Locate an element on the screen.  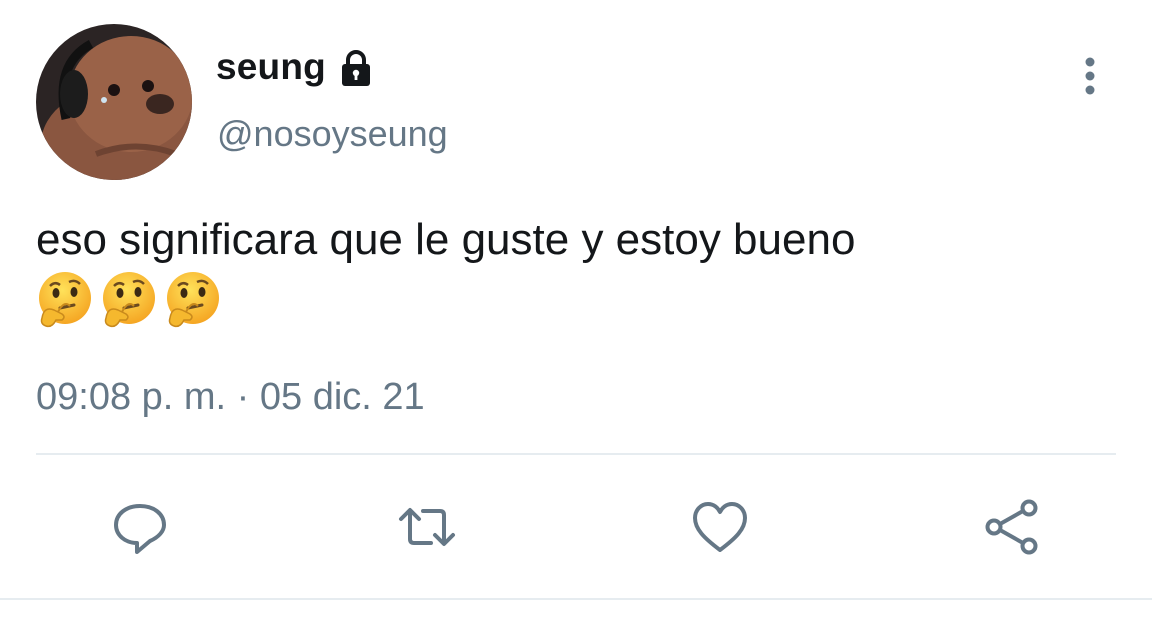
heart-icon is located at coordinates (720, 527).